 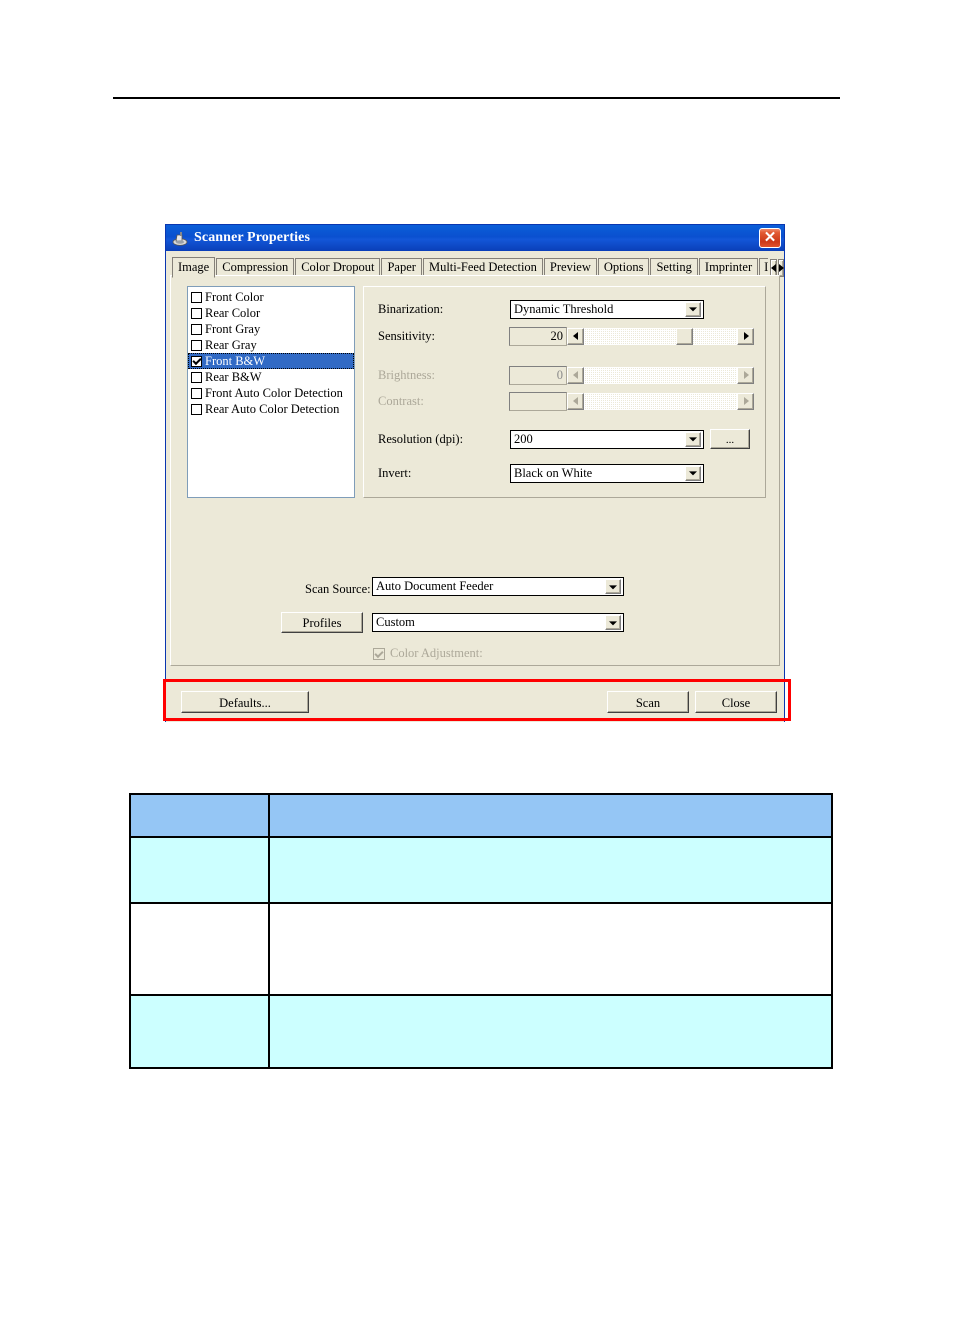 I want to click on sensitivity-row: Sensitivity: 20, so click(x=566, y=336).